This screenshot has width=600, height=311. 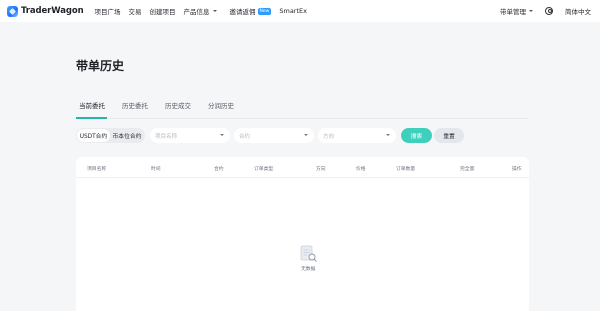 What do you see at coordinates (308, 253) in the screenshot?
I see `no-data-icon` at bounding box center [308, 253].